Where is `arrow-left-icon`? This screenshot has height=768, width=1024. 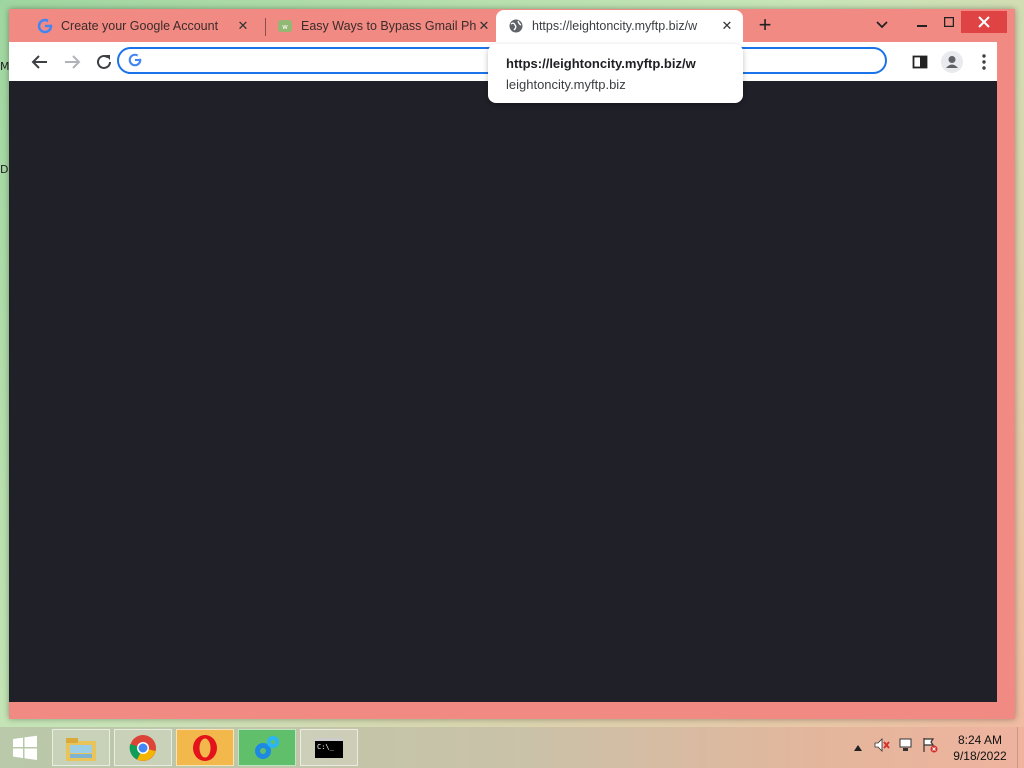 arrow-left-icon is located at coordinates (39, 62).